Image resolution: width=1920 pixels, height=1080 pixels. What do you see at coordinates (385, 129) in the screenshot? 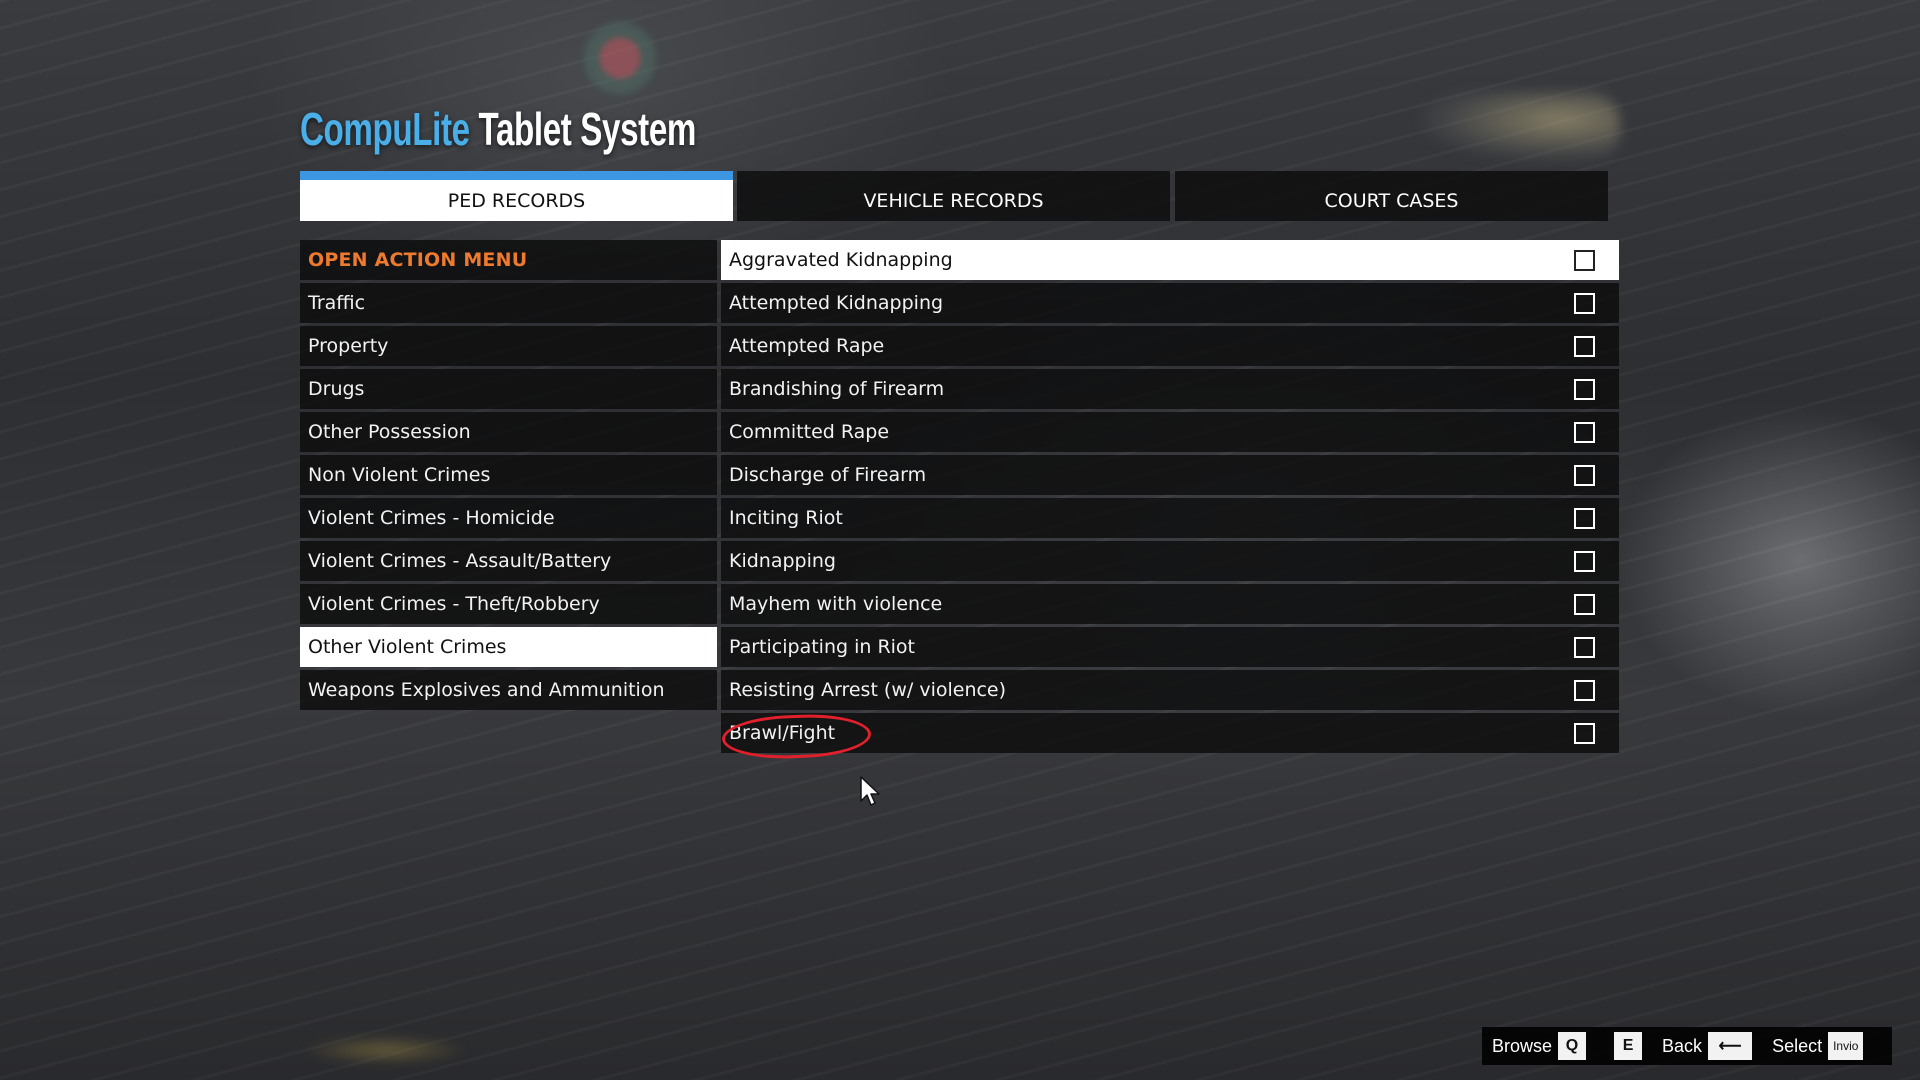
I see `app-title-brand: CompuLite` at bounding box center [385, 129].